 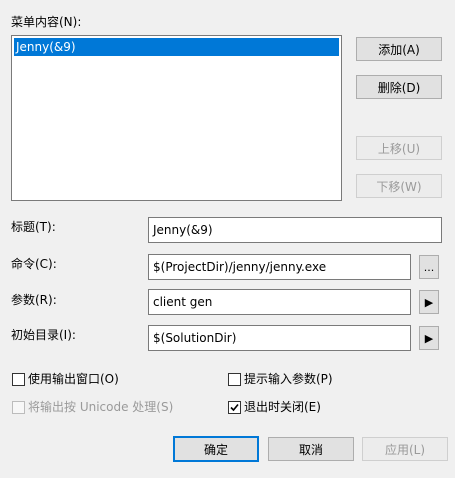 What do you see at coordinates (34, 264) in the screenshot?
I see `command-label: 命令(C):` at bounding box center [34, 264].